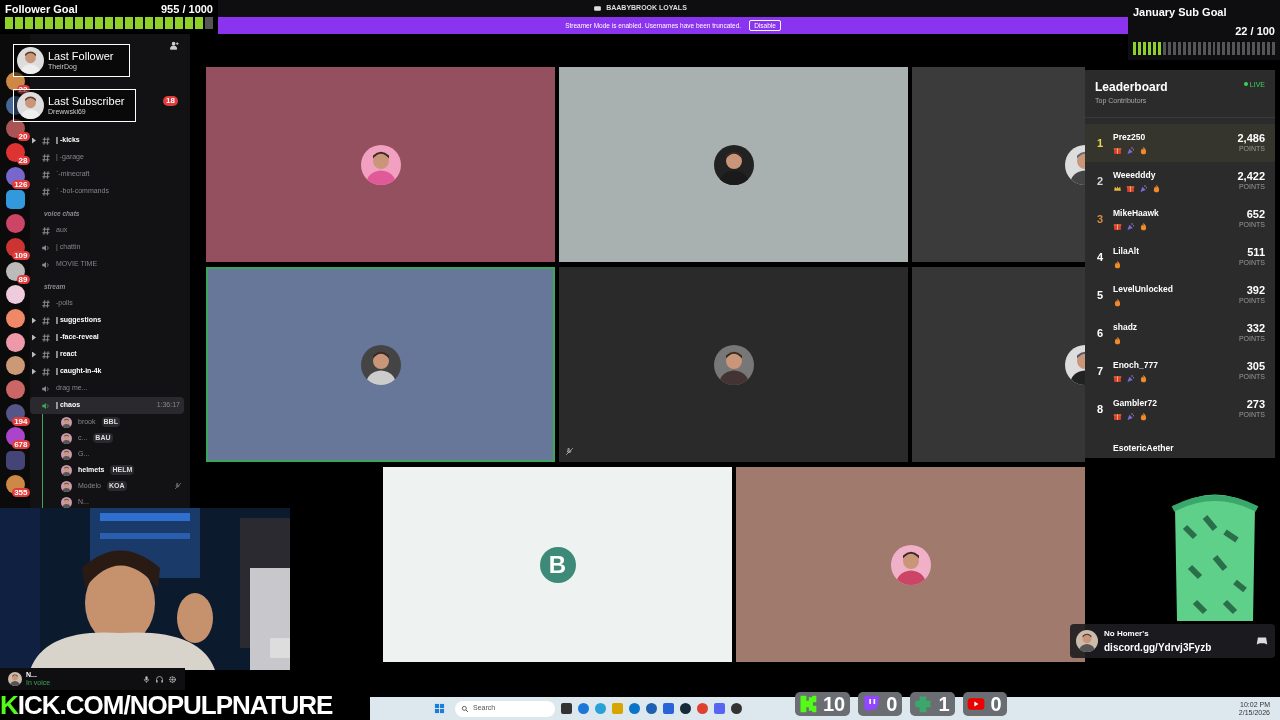  What do you see at coordinates (21, 184) in the screenshot?
I see `unread-count-badge: 126` at bounding box center [21, 184].